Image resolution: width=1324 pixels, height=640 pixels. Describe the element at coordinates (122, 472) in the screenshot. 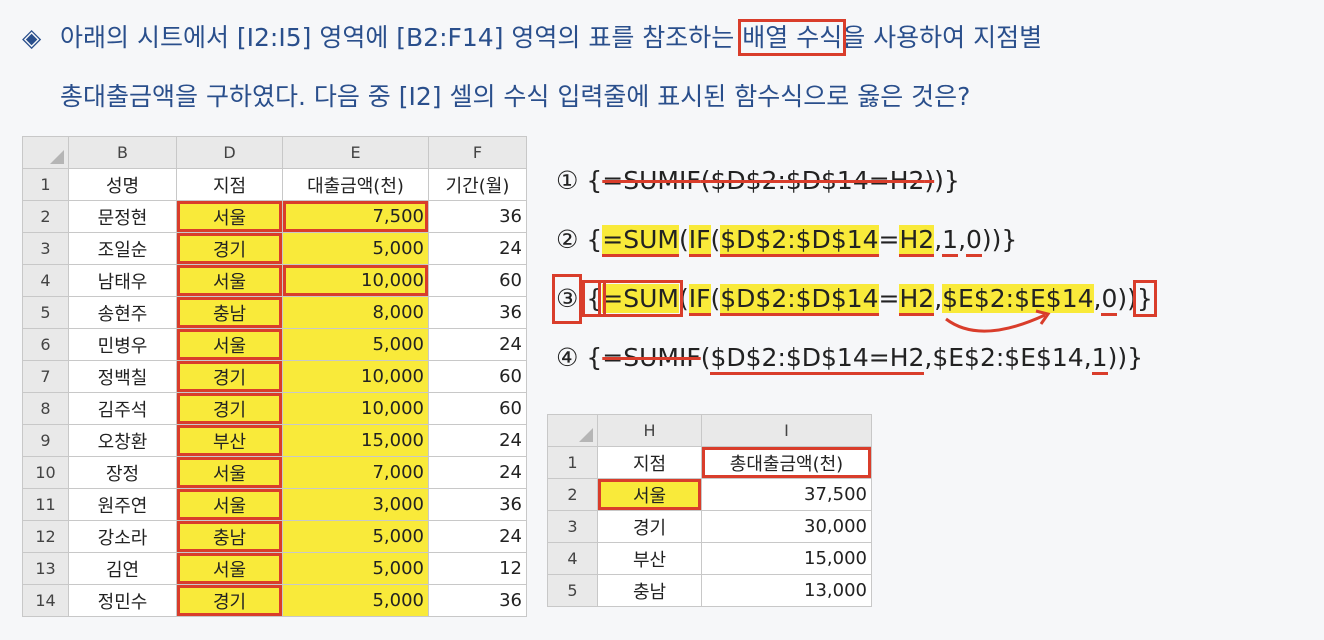

I see `cell-name: 장정` at that location.